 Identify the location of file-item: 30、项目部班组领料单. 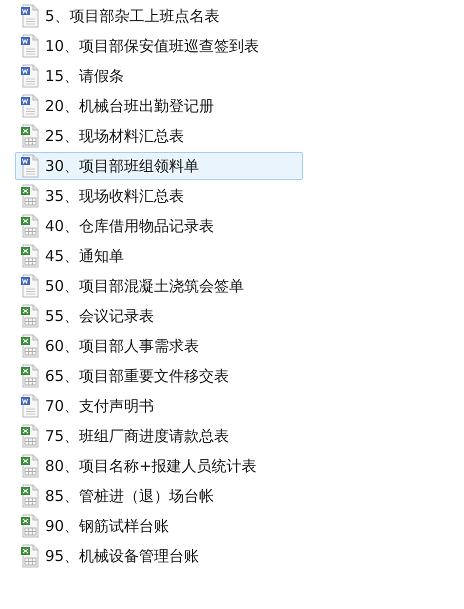
(159, 166).